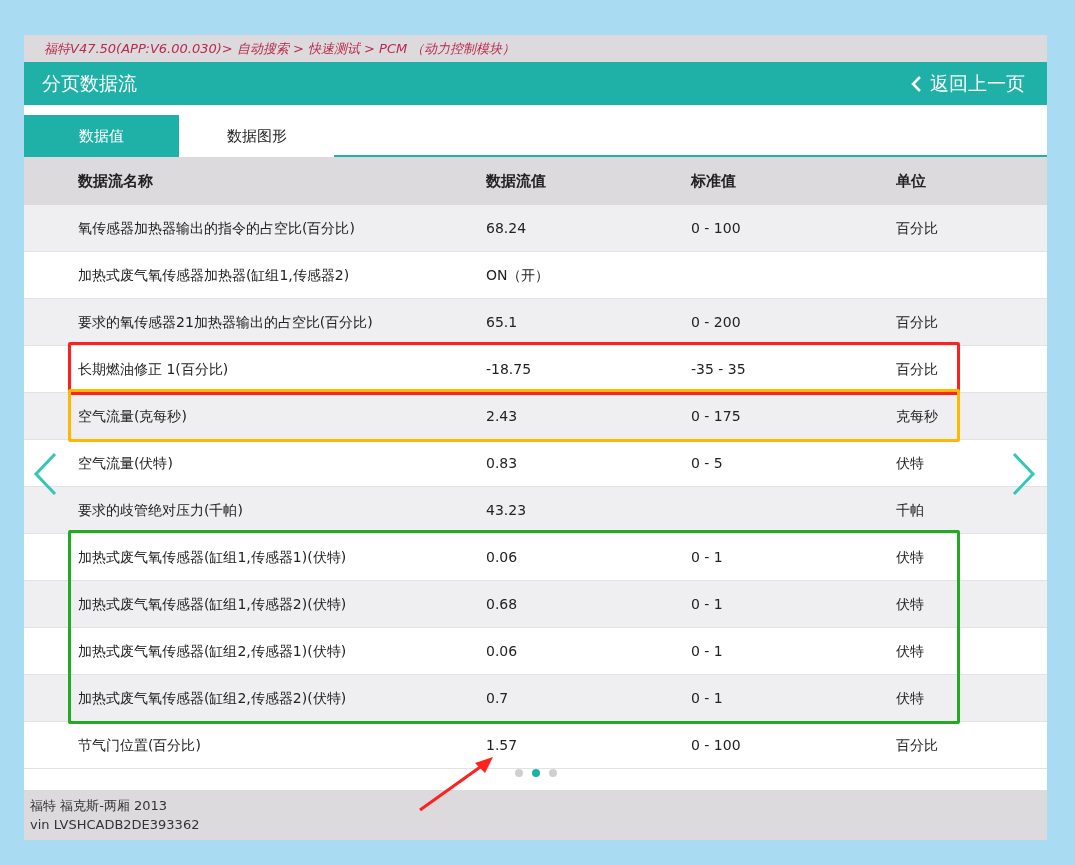 This screenshot has width=1075, height=865. I want to click on chevron-right-icon, so click(1024, 474).